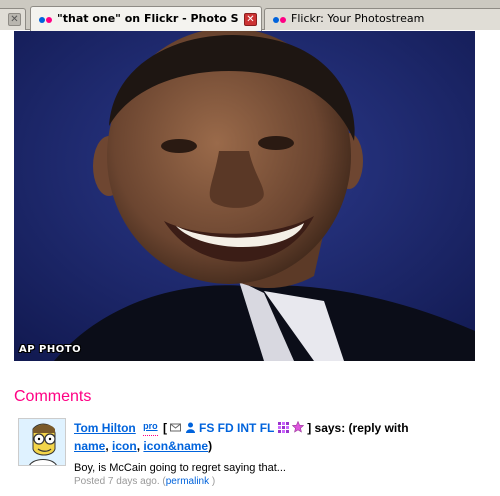 Image resolution: width=500 pixels, height=496 pixels. Describe the element at coordinates (53, 396) in the screenshot. I see `comments-heading: Comments` at that location.